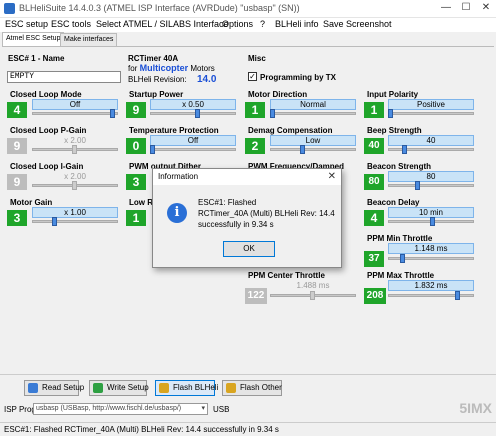 This screenshot has height=436, width=496. I want to click on ppm-min-value: 1.148 ms, so click(431, 248).